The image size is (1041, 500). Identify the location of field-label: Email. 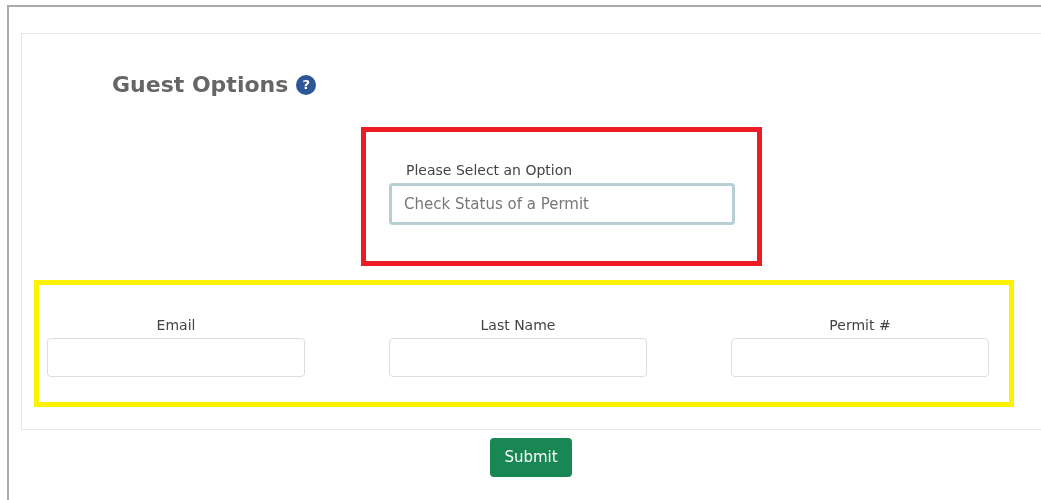
(176, 325).